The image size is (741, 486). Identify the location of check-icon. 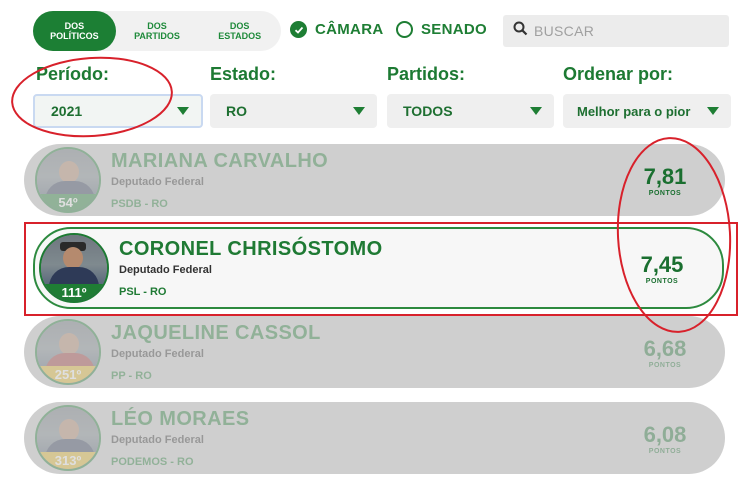
(298, 29).